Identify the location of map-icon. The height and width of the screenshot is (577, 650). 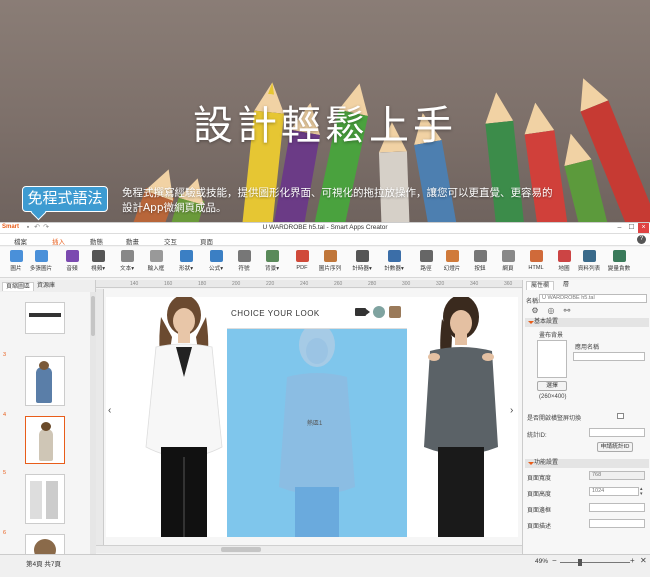
(564, 256).